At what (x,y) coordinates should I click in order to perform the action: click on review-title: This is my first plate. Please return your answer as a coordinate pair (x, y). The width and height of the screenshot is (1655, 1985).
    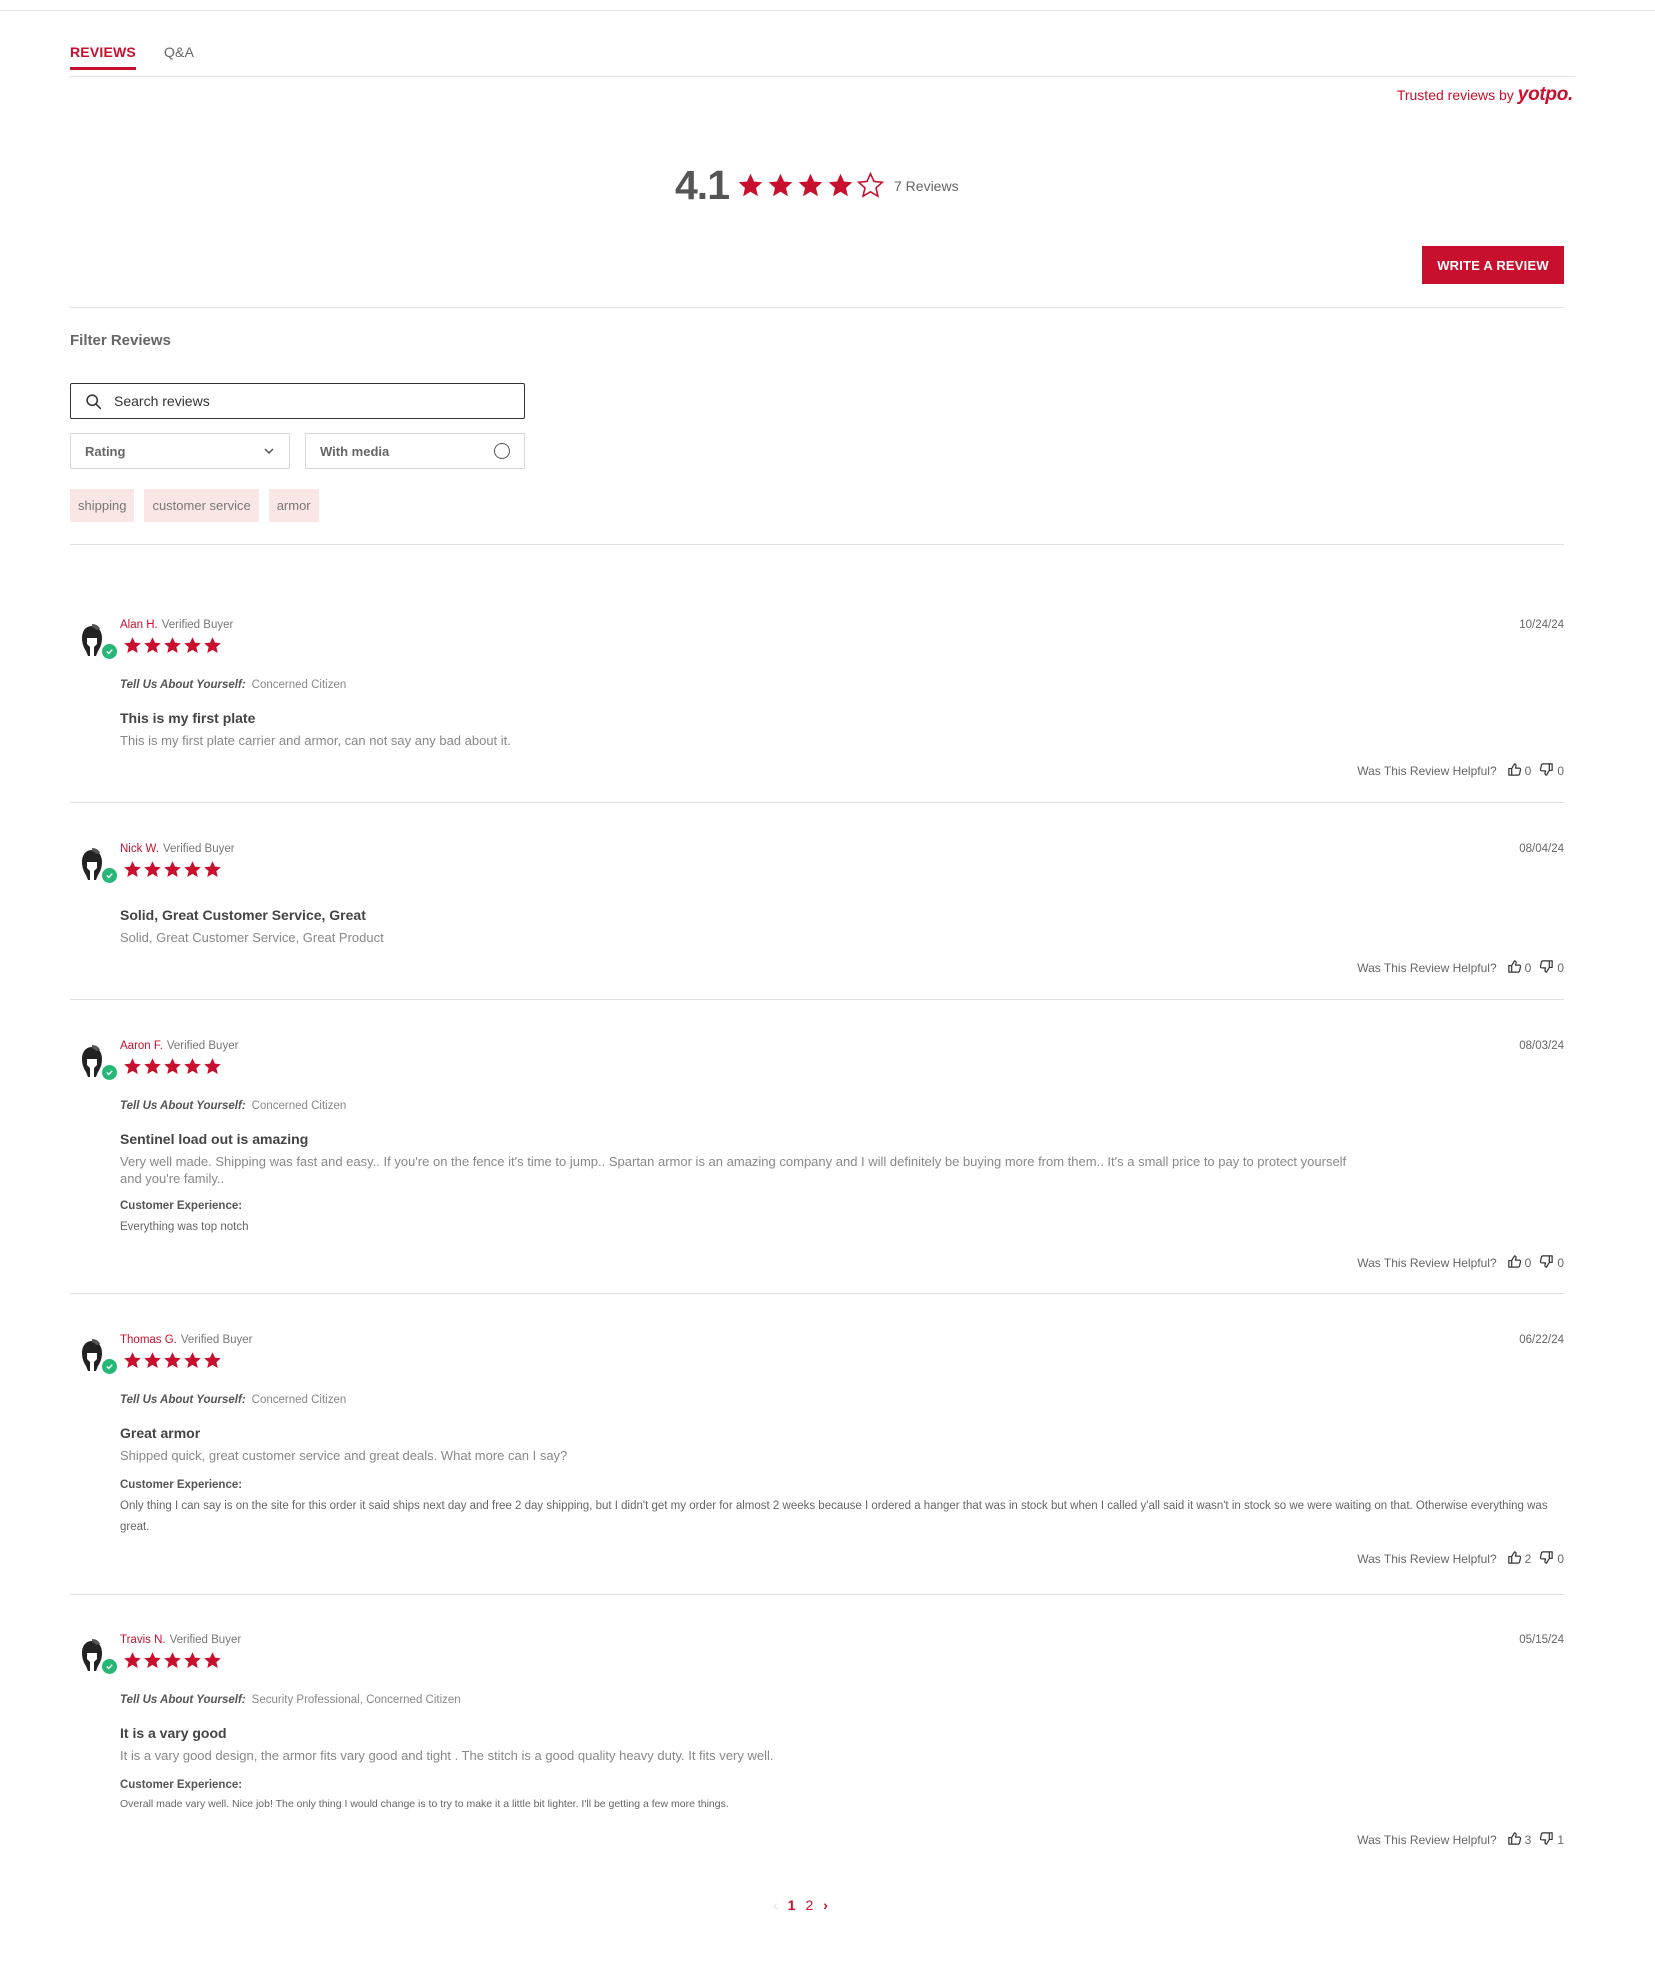
    Looking at the image, I should click on (188, 718).